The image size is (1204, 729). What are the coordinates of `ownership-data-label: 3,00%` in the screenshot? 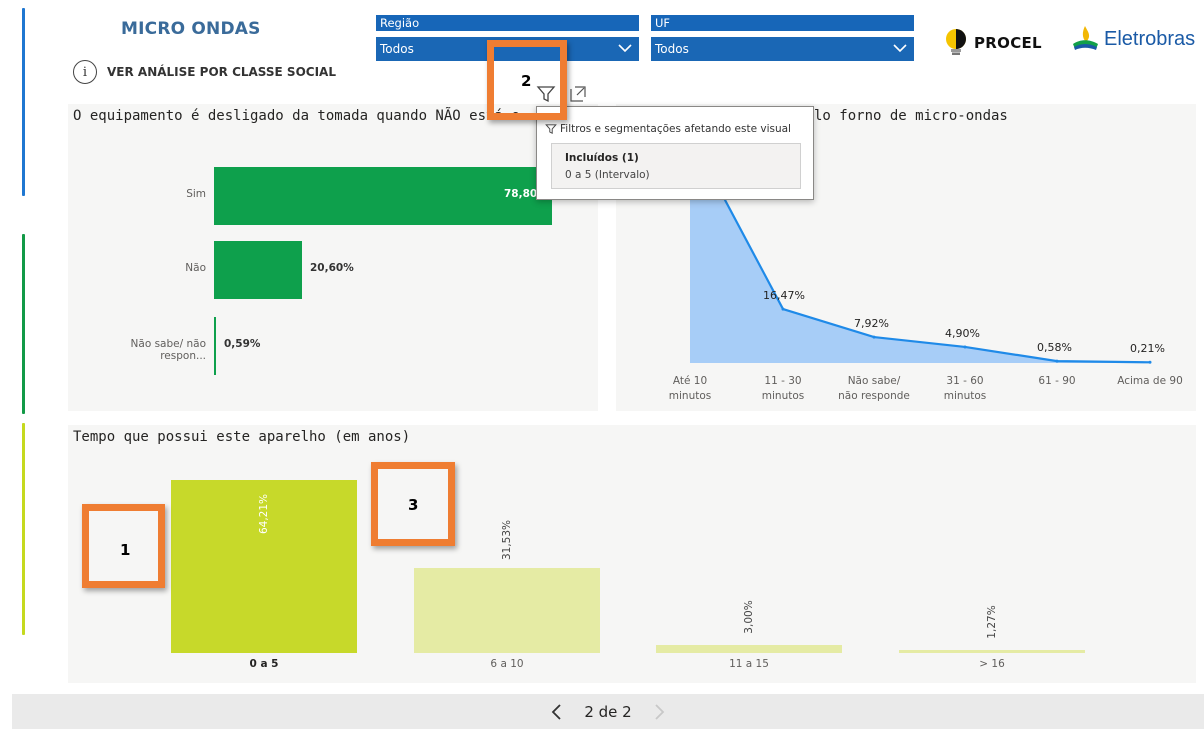 It's located at (749, 617).